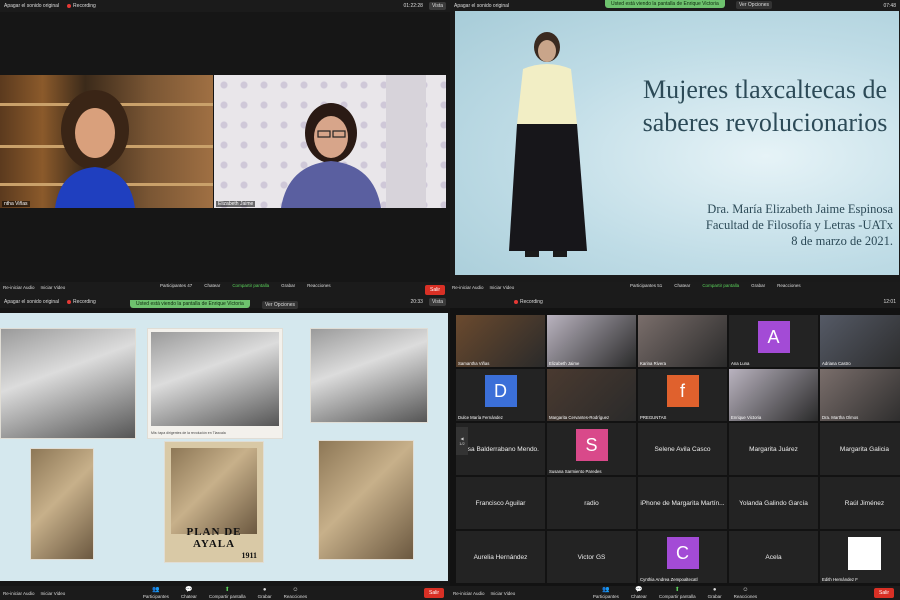 This screenshot has height=600, width=900. Describe the element at coordinates (682, 395) in the screenshot. I see `participant-tile: f PREGUNTAS` at that location.